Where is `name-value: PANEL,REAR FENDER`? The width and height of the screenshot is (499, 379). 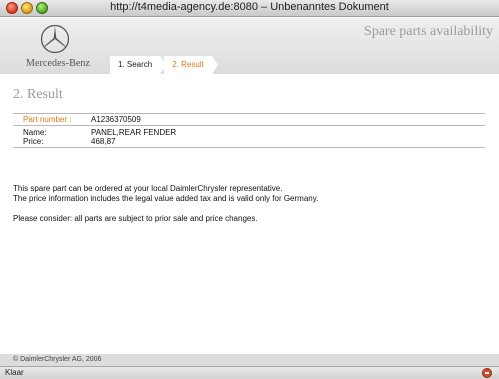 name-value: PANEL,REAR FENDER is located at coordinates (134, 132).